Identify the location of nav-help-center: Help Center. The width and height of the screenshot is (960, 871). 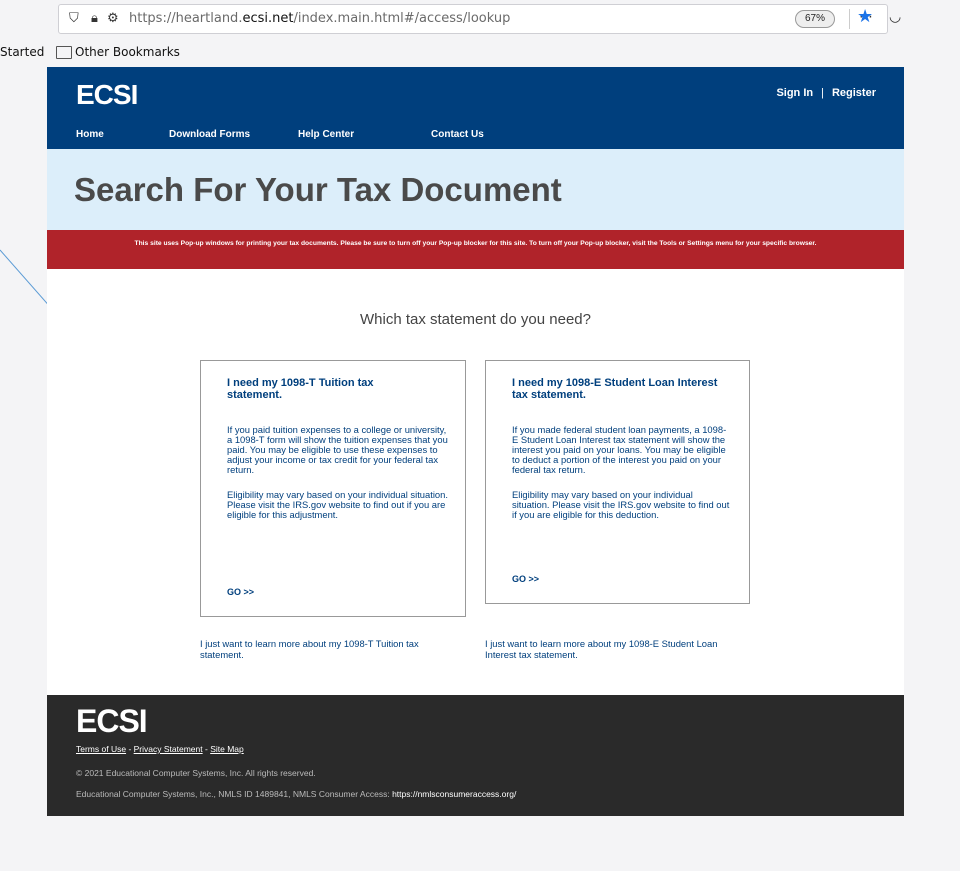
(326, 134).